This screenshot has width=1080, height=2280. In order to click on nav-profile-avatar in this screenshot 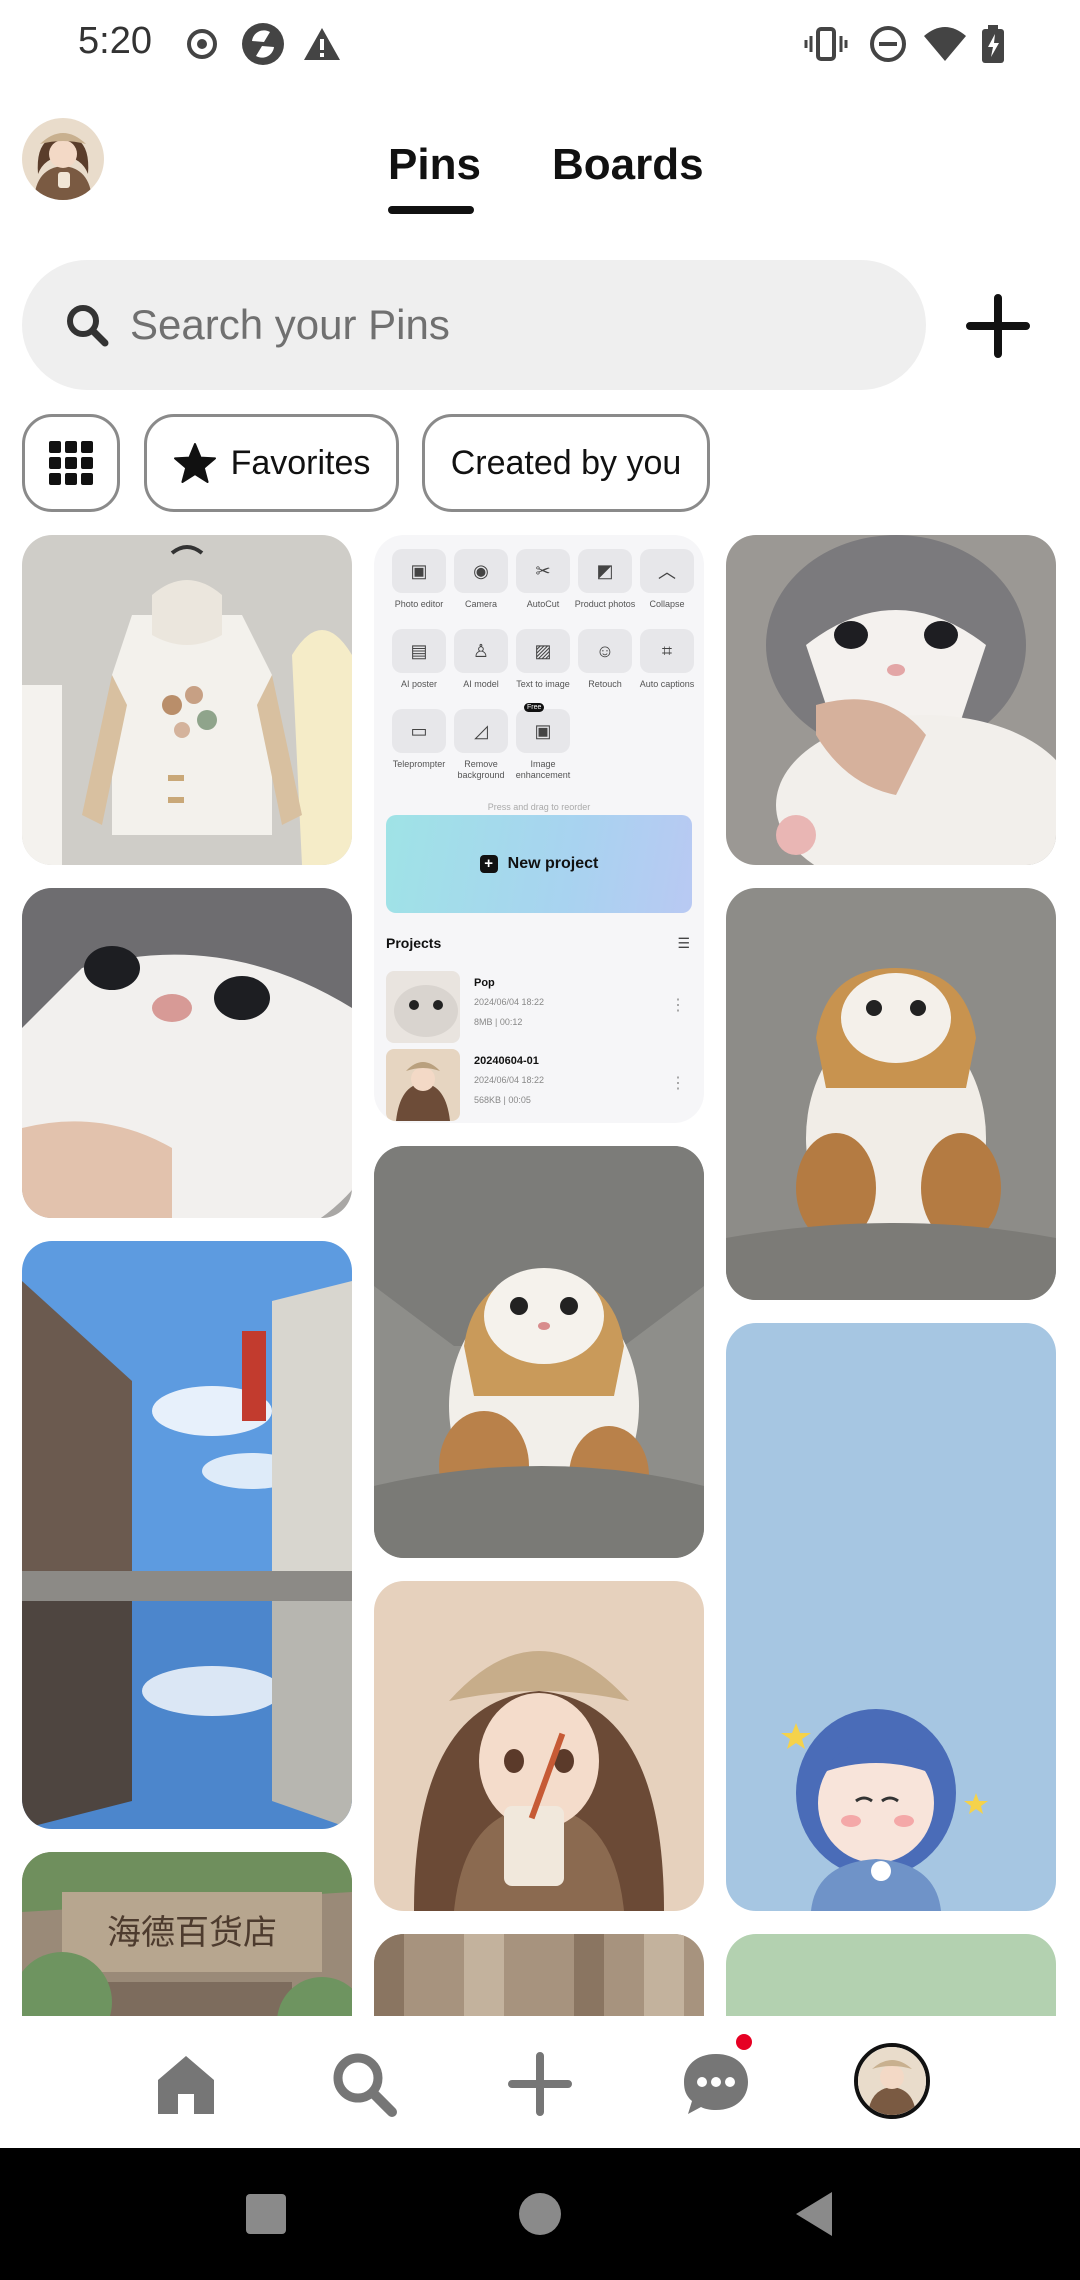, I will do `click(892, 2081)`.